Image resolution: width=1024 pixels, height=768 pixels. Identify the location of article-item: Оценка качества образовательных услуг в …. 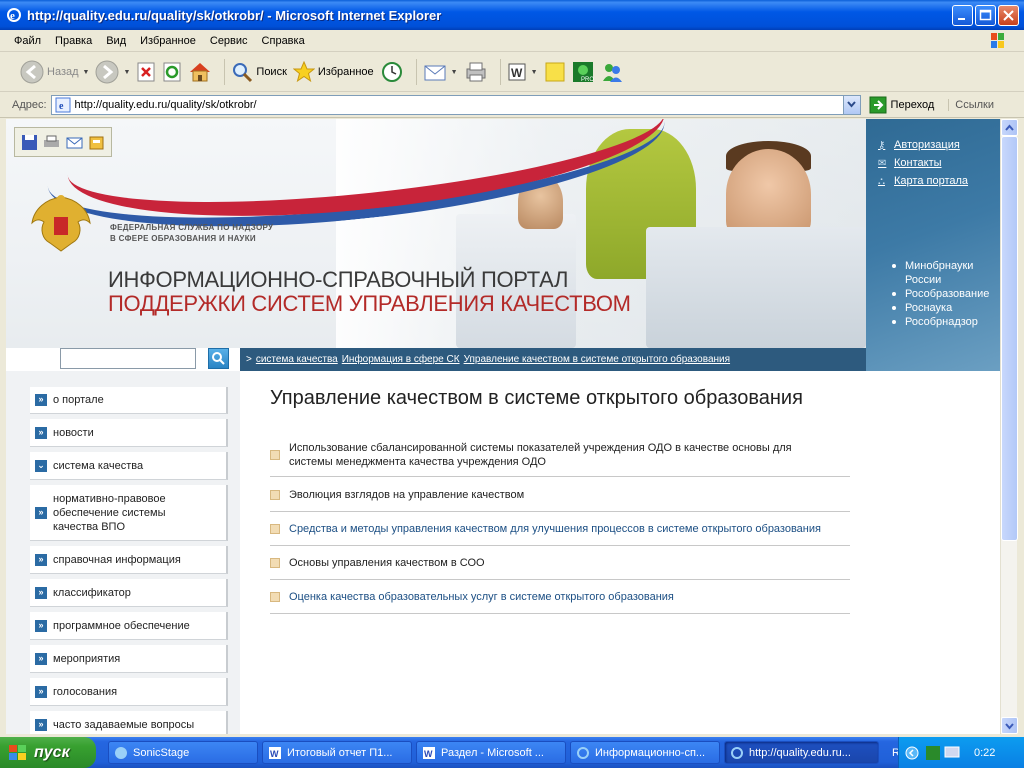
(560, 597).